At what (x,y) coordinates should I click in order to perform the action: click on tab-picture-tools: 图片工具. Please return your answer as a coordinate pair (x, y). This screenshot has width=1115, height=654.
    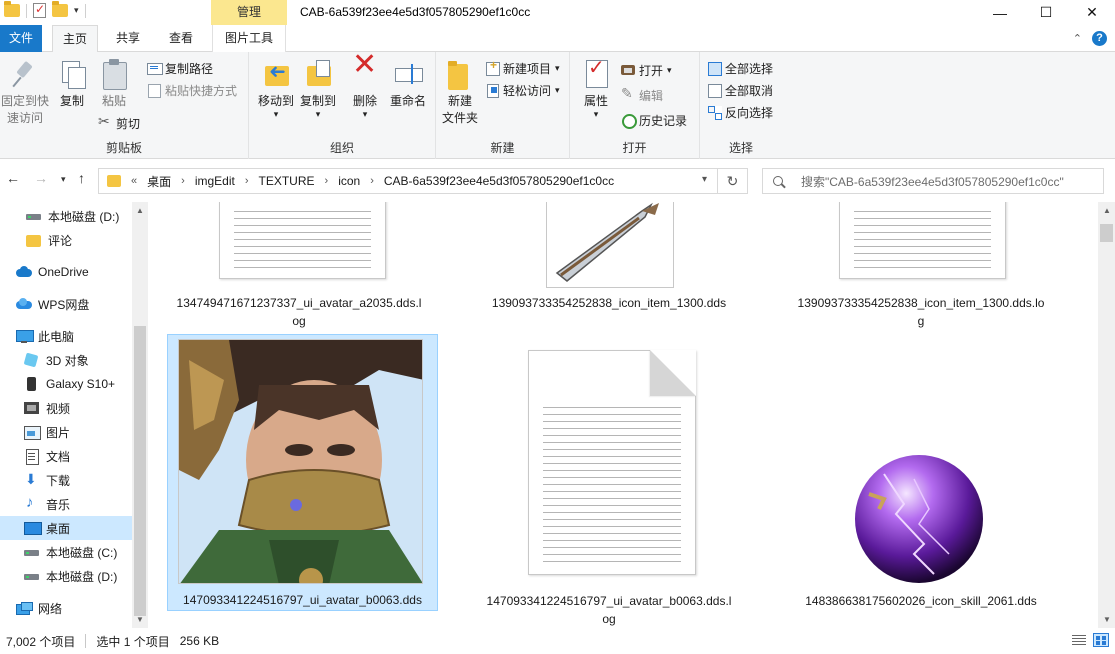
    Looking at the image, I should click on (249, 38).